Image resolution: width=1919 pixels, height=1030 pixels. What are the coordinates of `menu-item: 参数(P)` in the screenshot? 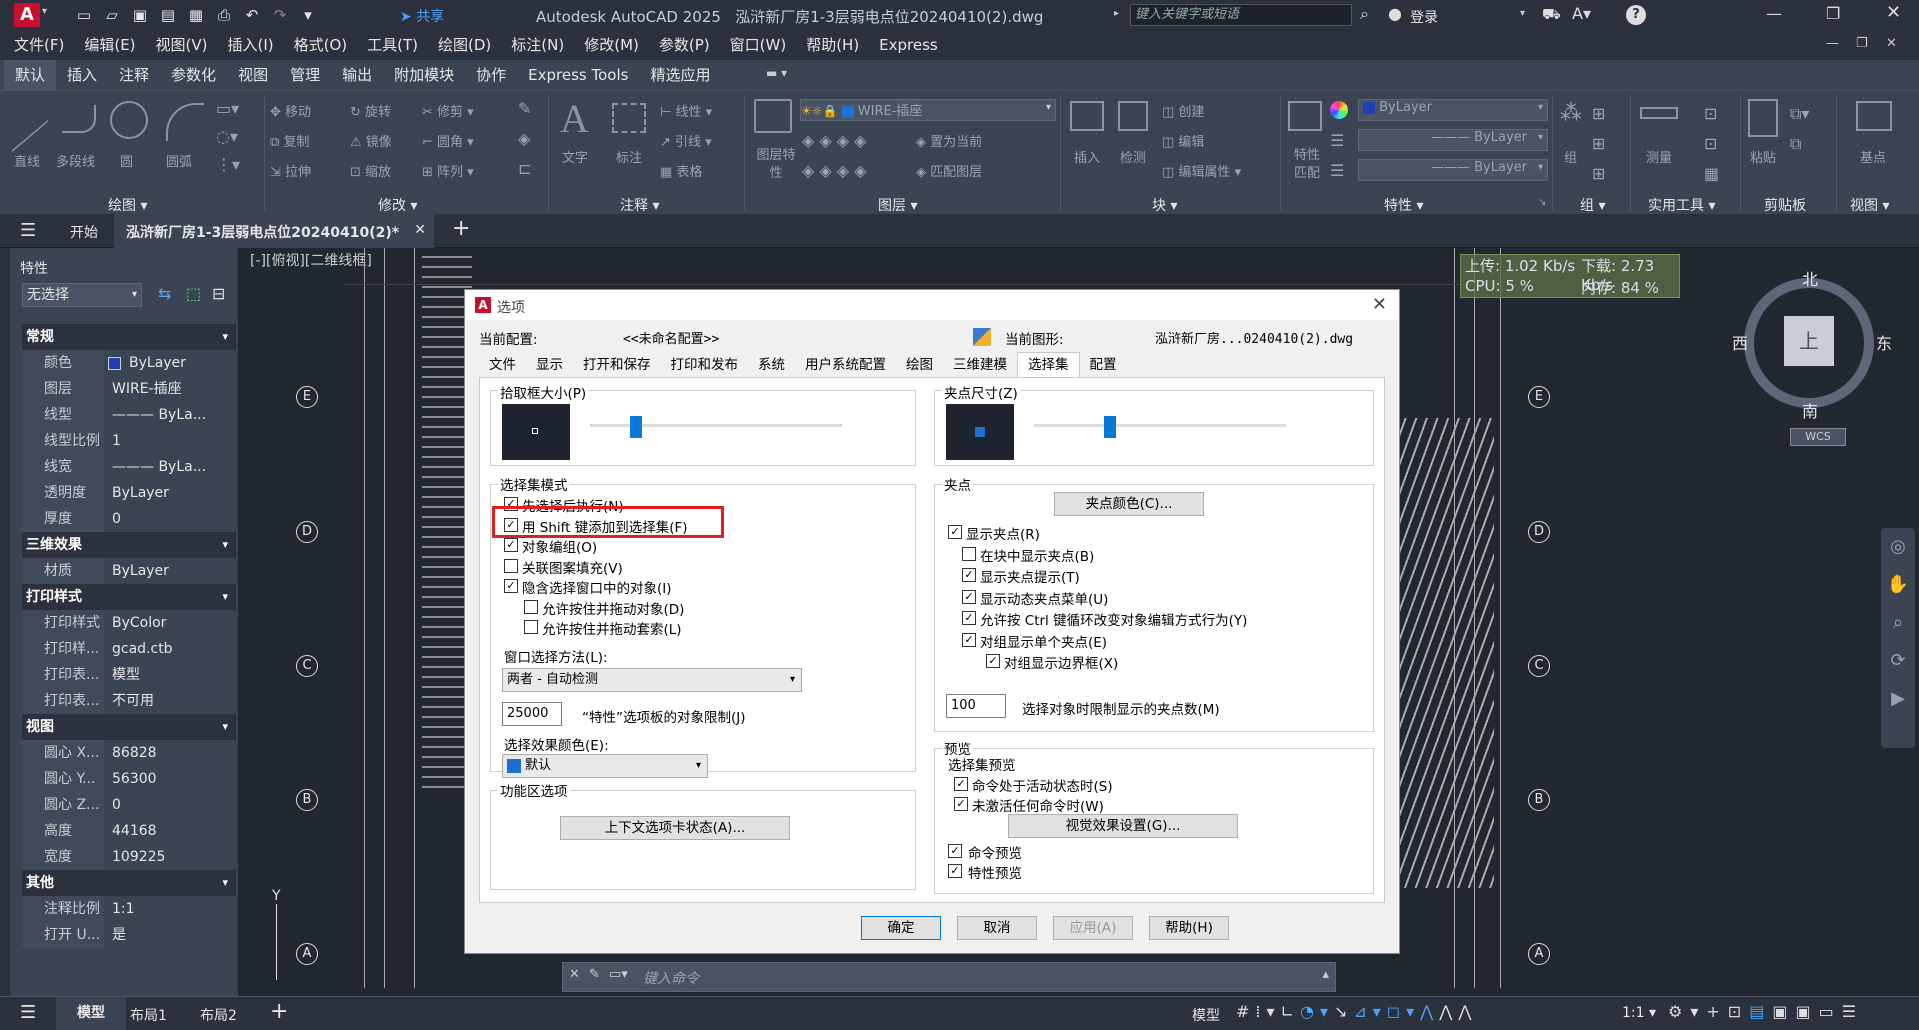 It's located at (684, 45).